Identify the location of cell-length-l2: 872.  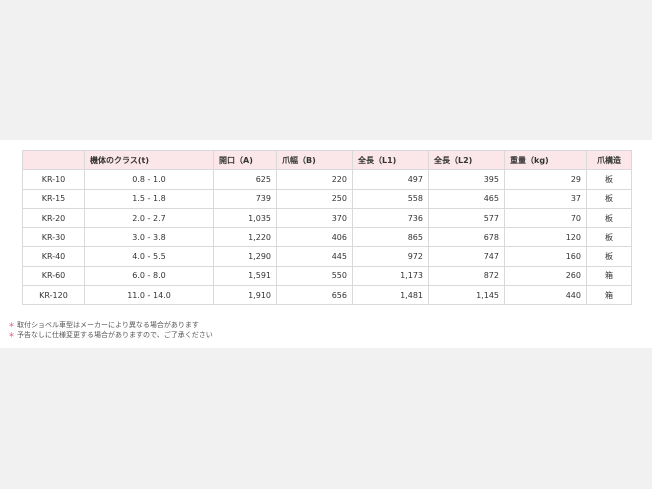
(466, 276).